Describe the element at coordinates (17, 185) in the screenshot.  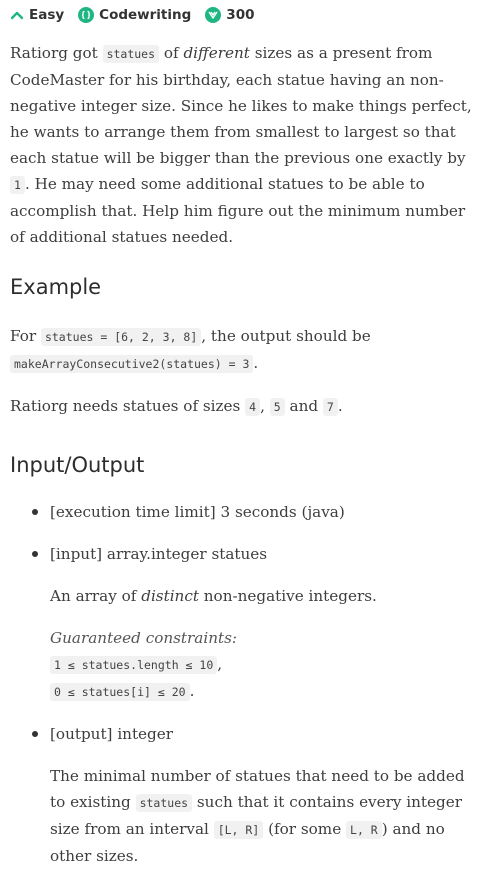
I see `inline-code: 1` at that location.